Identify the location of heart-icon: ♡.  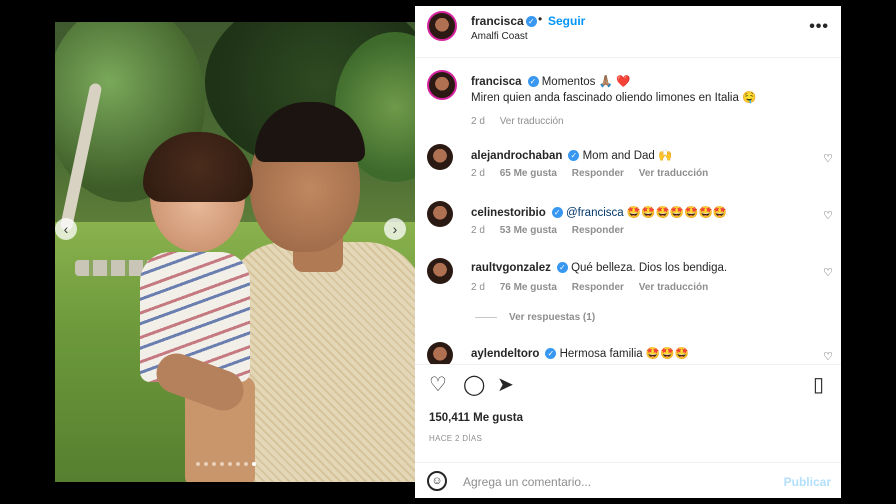
(438, 385).